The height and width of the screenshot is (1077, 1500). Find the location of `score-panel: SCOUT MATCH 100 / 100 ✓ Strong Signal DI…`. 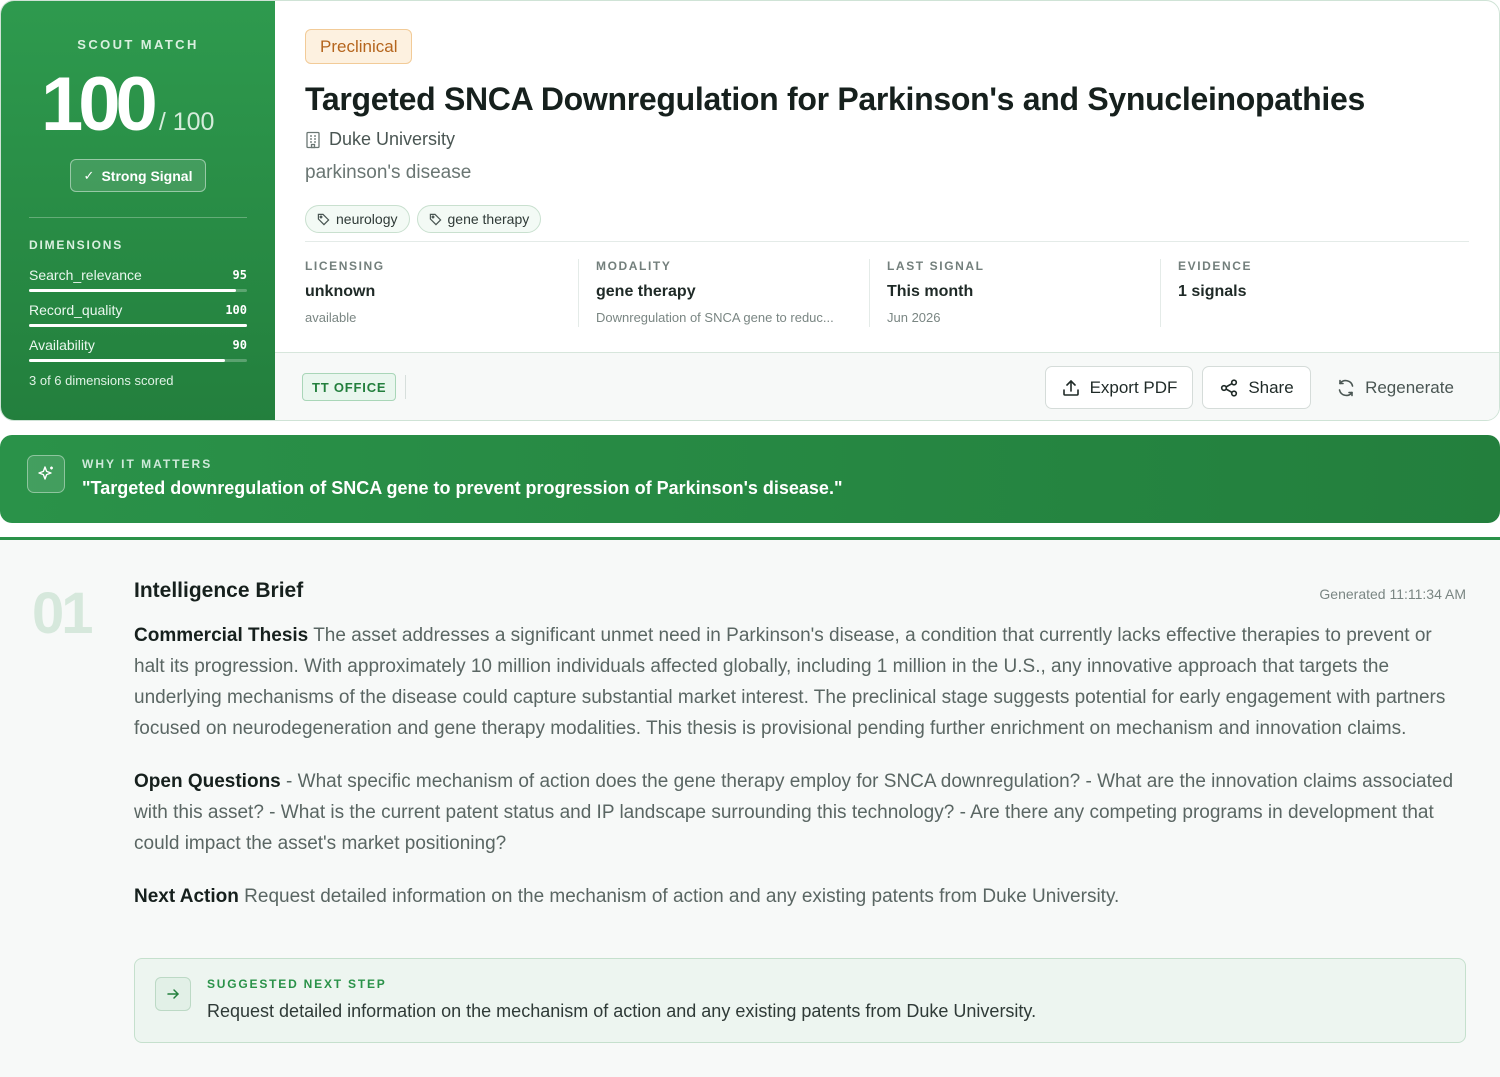

score-panel: SCOUT MATCH 100 / 100 ✓ Strong Signal DI… is located at coordinates (138, 210).